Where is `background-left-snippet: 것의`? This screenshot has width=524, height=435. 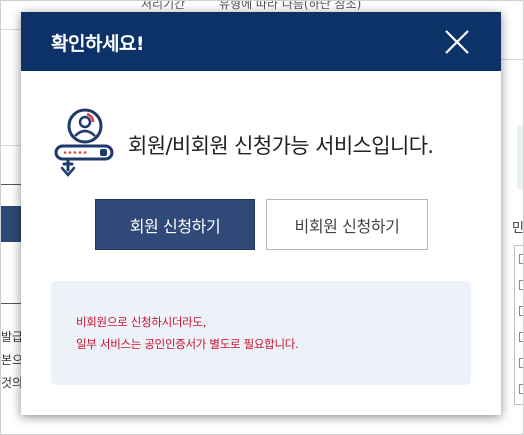
background-left-snippet: 것의 is located at coordinates (11, 383).